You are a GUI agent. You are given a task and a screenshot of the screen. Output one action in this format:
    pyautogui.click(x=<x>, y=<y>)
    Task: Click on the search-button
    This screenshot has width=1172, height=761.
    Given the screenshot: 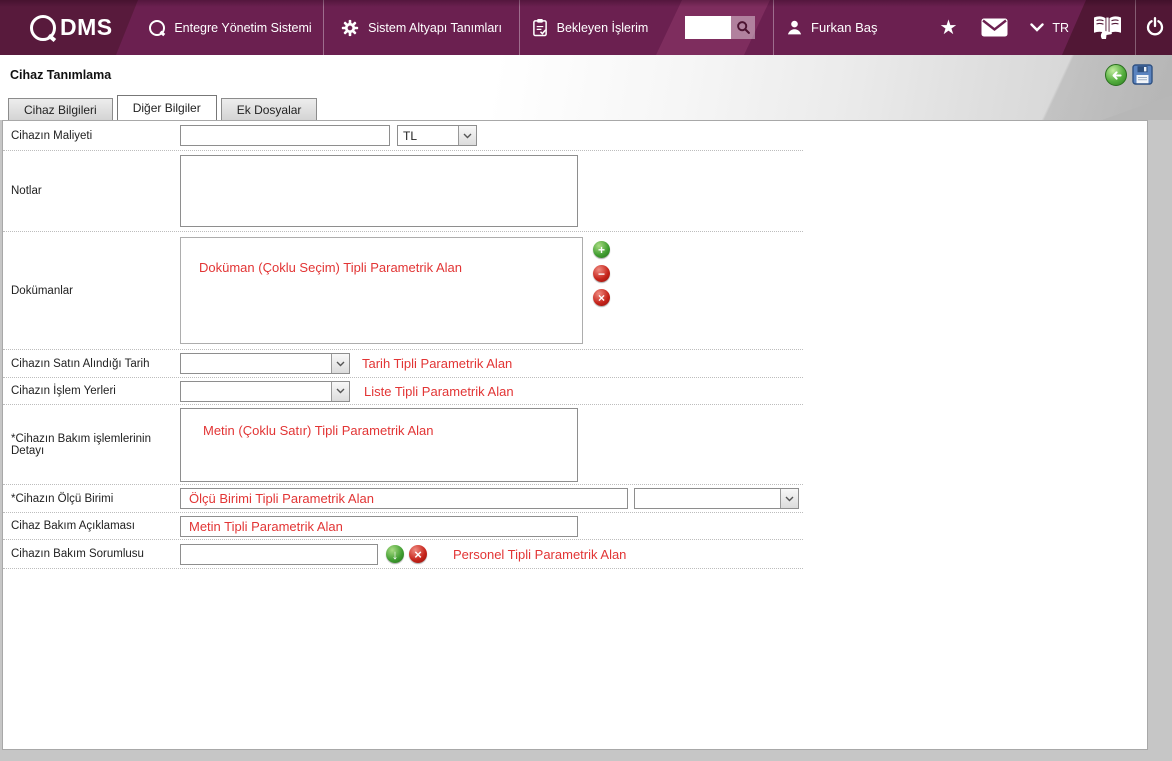 What is the action you would take?
    pyautogui.click(x=743, y=27)
    